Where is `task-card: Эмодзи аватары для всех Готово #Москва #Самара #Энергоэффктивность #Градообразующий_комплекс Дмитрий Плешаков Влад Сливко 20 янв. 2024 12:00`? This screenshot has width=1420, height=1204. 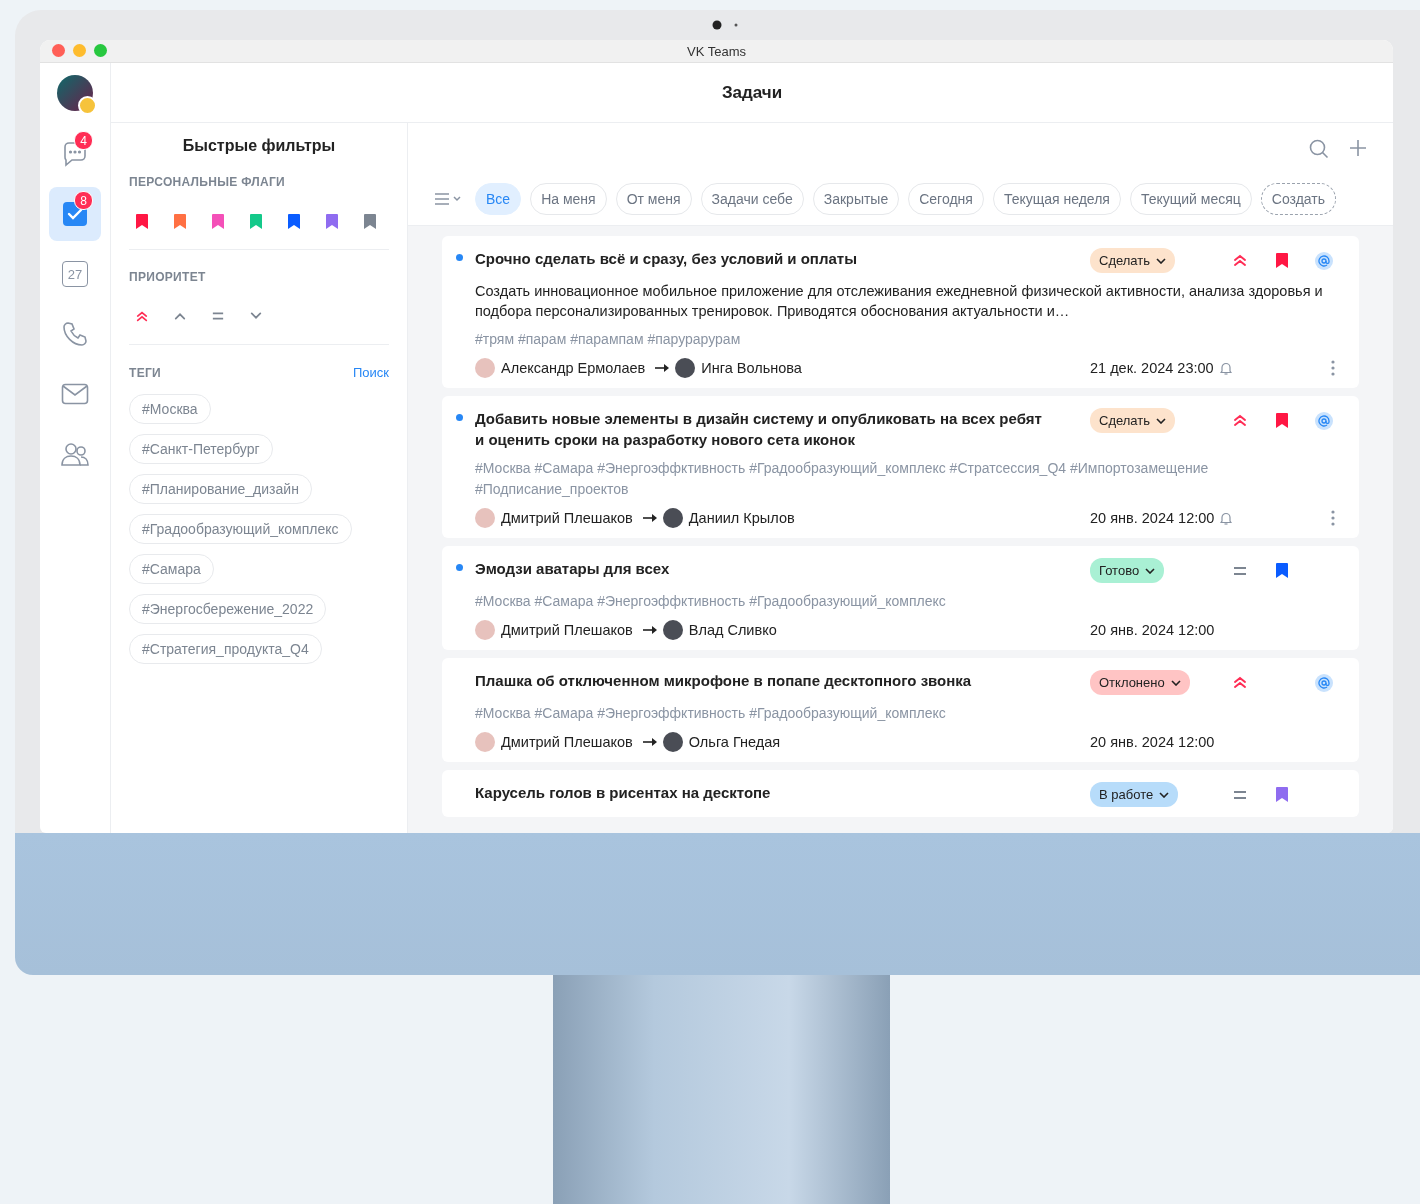 task-card: Эмодзи аватары для всех Готово #Москва #Самара #Энергоэффктивность #Градообразующий_комплекс Дмитрий Плешаков Влад Сливко 20 янв. 2024 12:00 is located at coordinates (900, 598).